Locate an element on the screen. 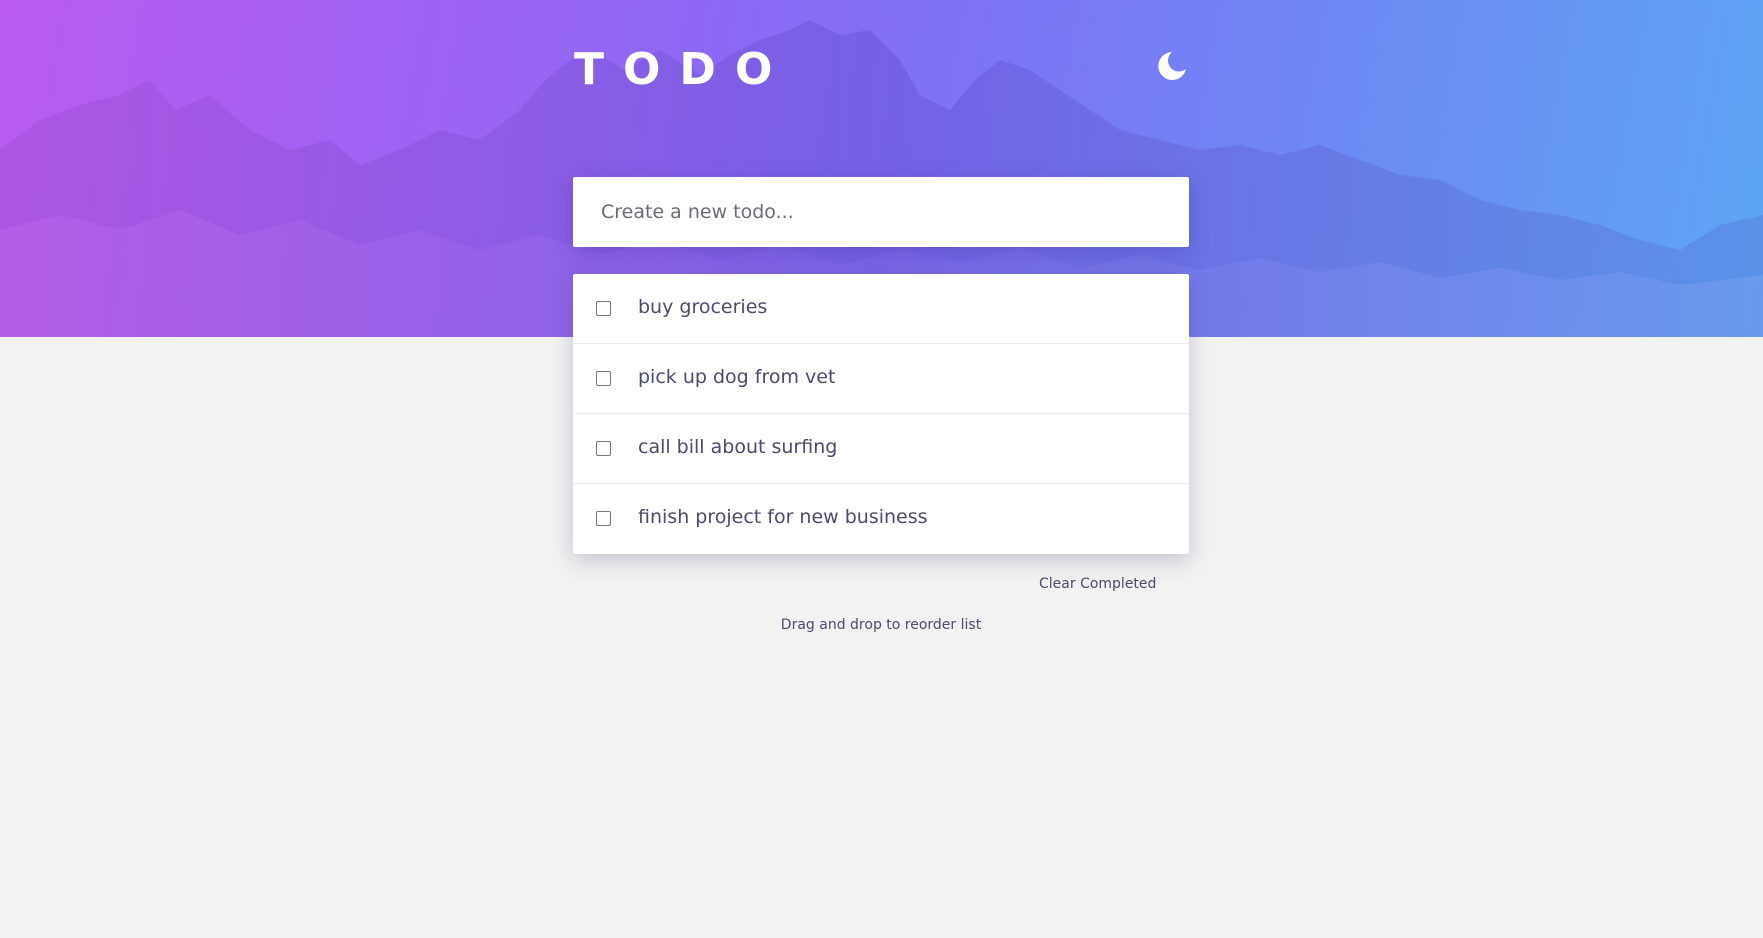 The image size is (1763, 938). todo-text: buy groceries is located at coordinates (703, 307).